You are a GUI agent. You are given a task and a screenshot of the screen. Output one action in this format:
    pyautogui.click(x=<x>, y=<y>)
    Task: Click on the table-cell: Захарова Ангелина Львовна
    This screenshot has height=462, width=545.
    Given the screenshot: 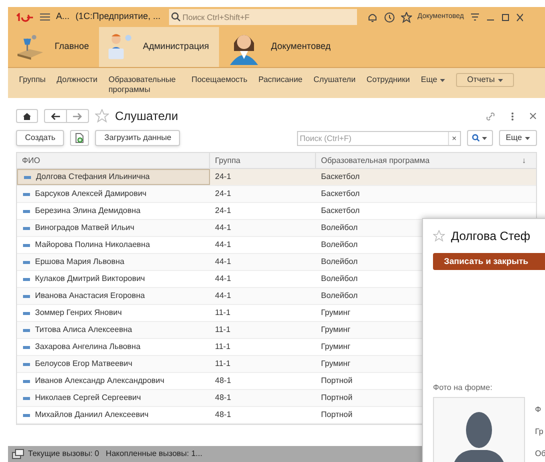 What is the action you would take?
    pyautogui.click(x=87, y=347)
    